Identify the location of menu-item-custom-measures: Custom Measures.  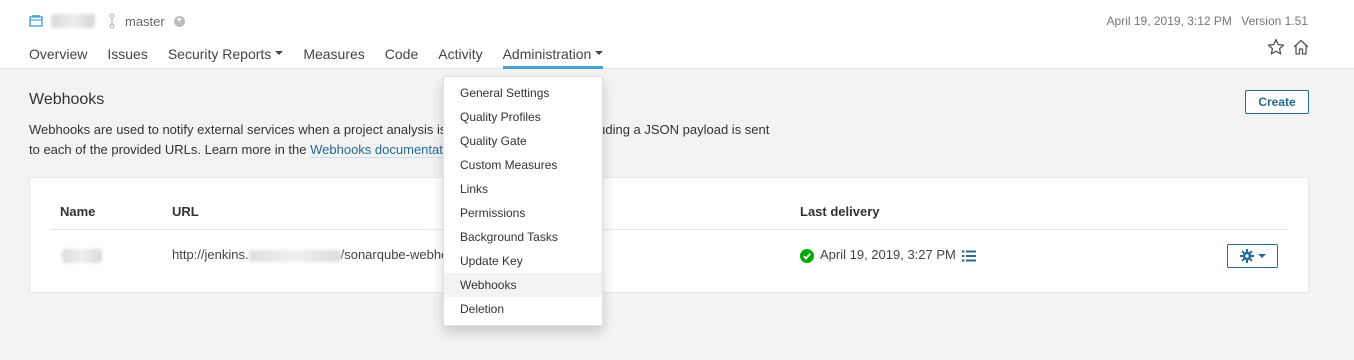
(523, 165).